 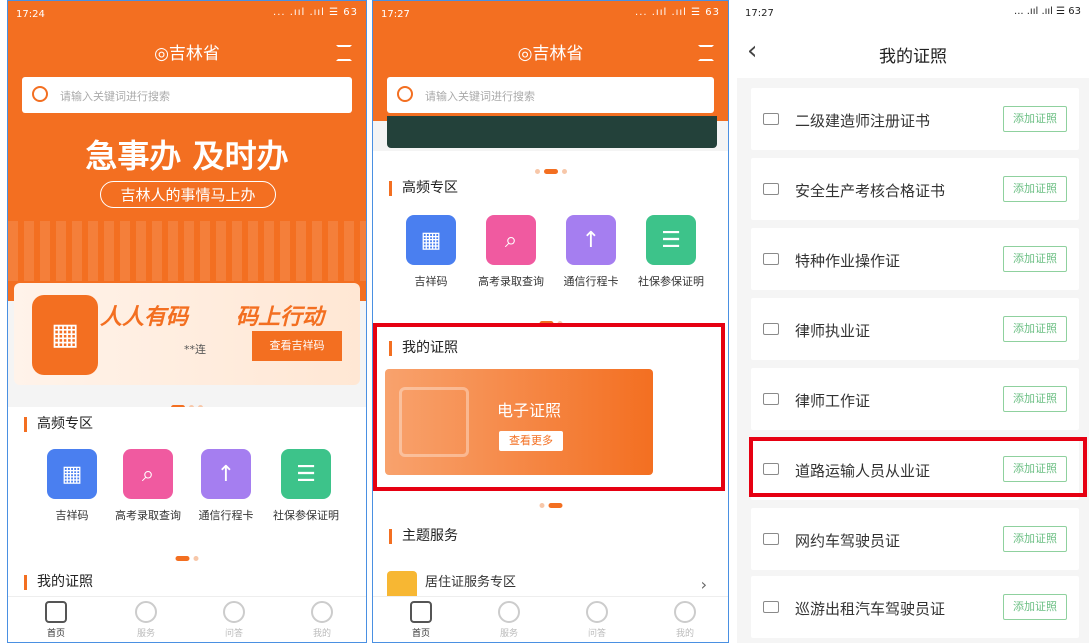 I want to click on qr-icon: ▦, so click(x=72, y=474).